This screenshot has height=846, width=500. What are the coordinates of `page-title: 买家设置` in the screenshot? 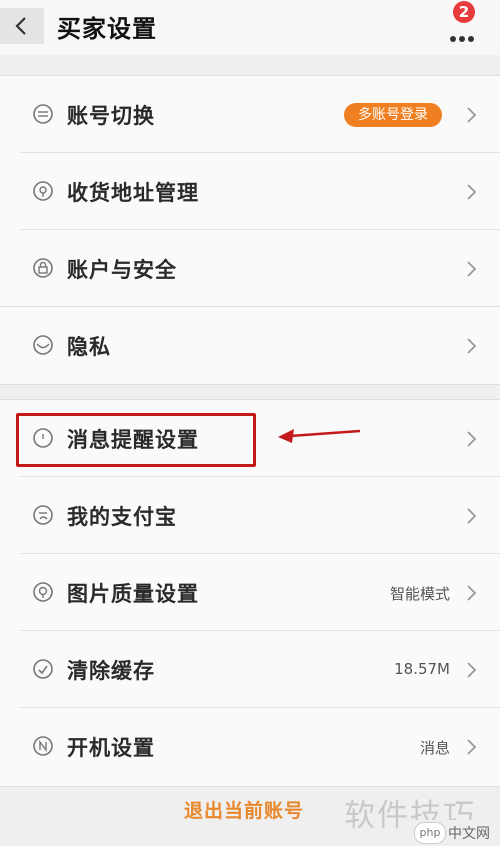 It's located at (107, 29).